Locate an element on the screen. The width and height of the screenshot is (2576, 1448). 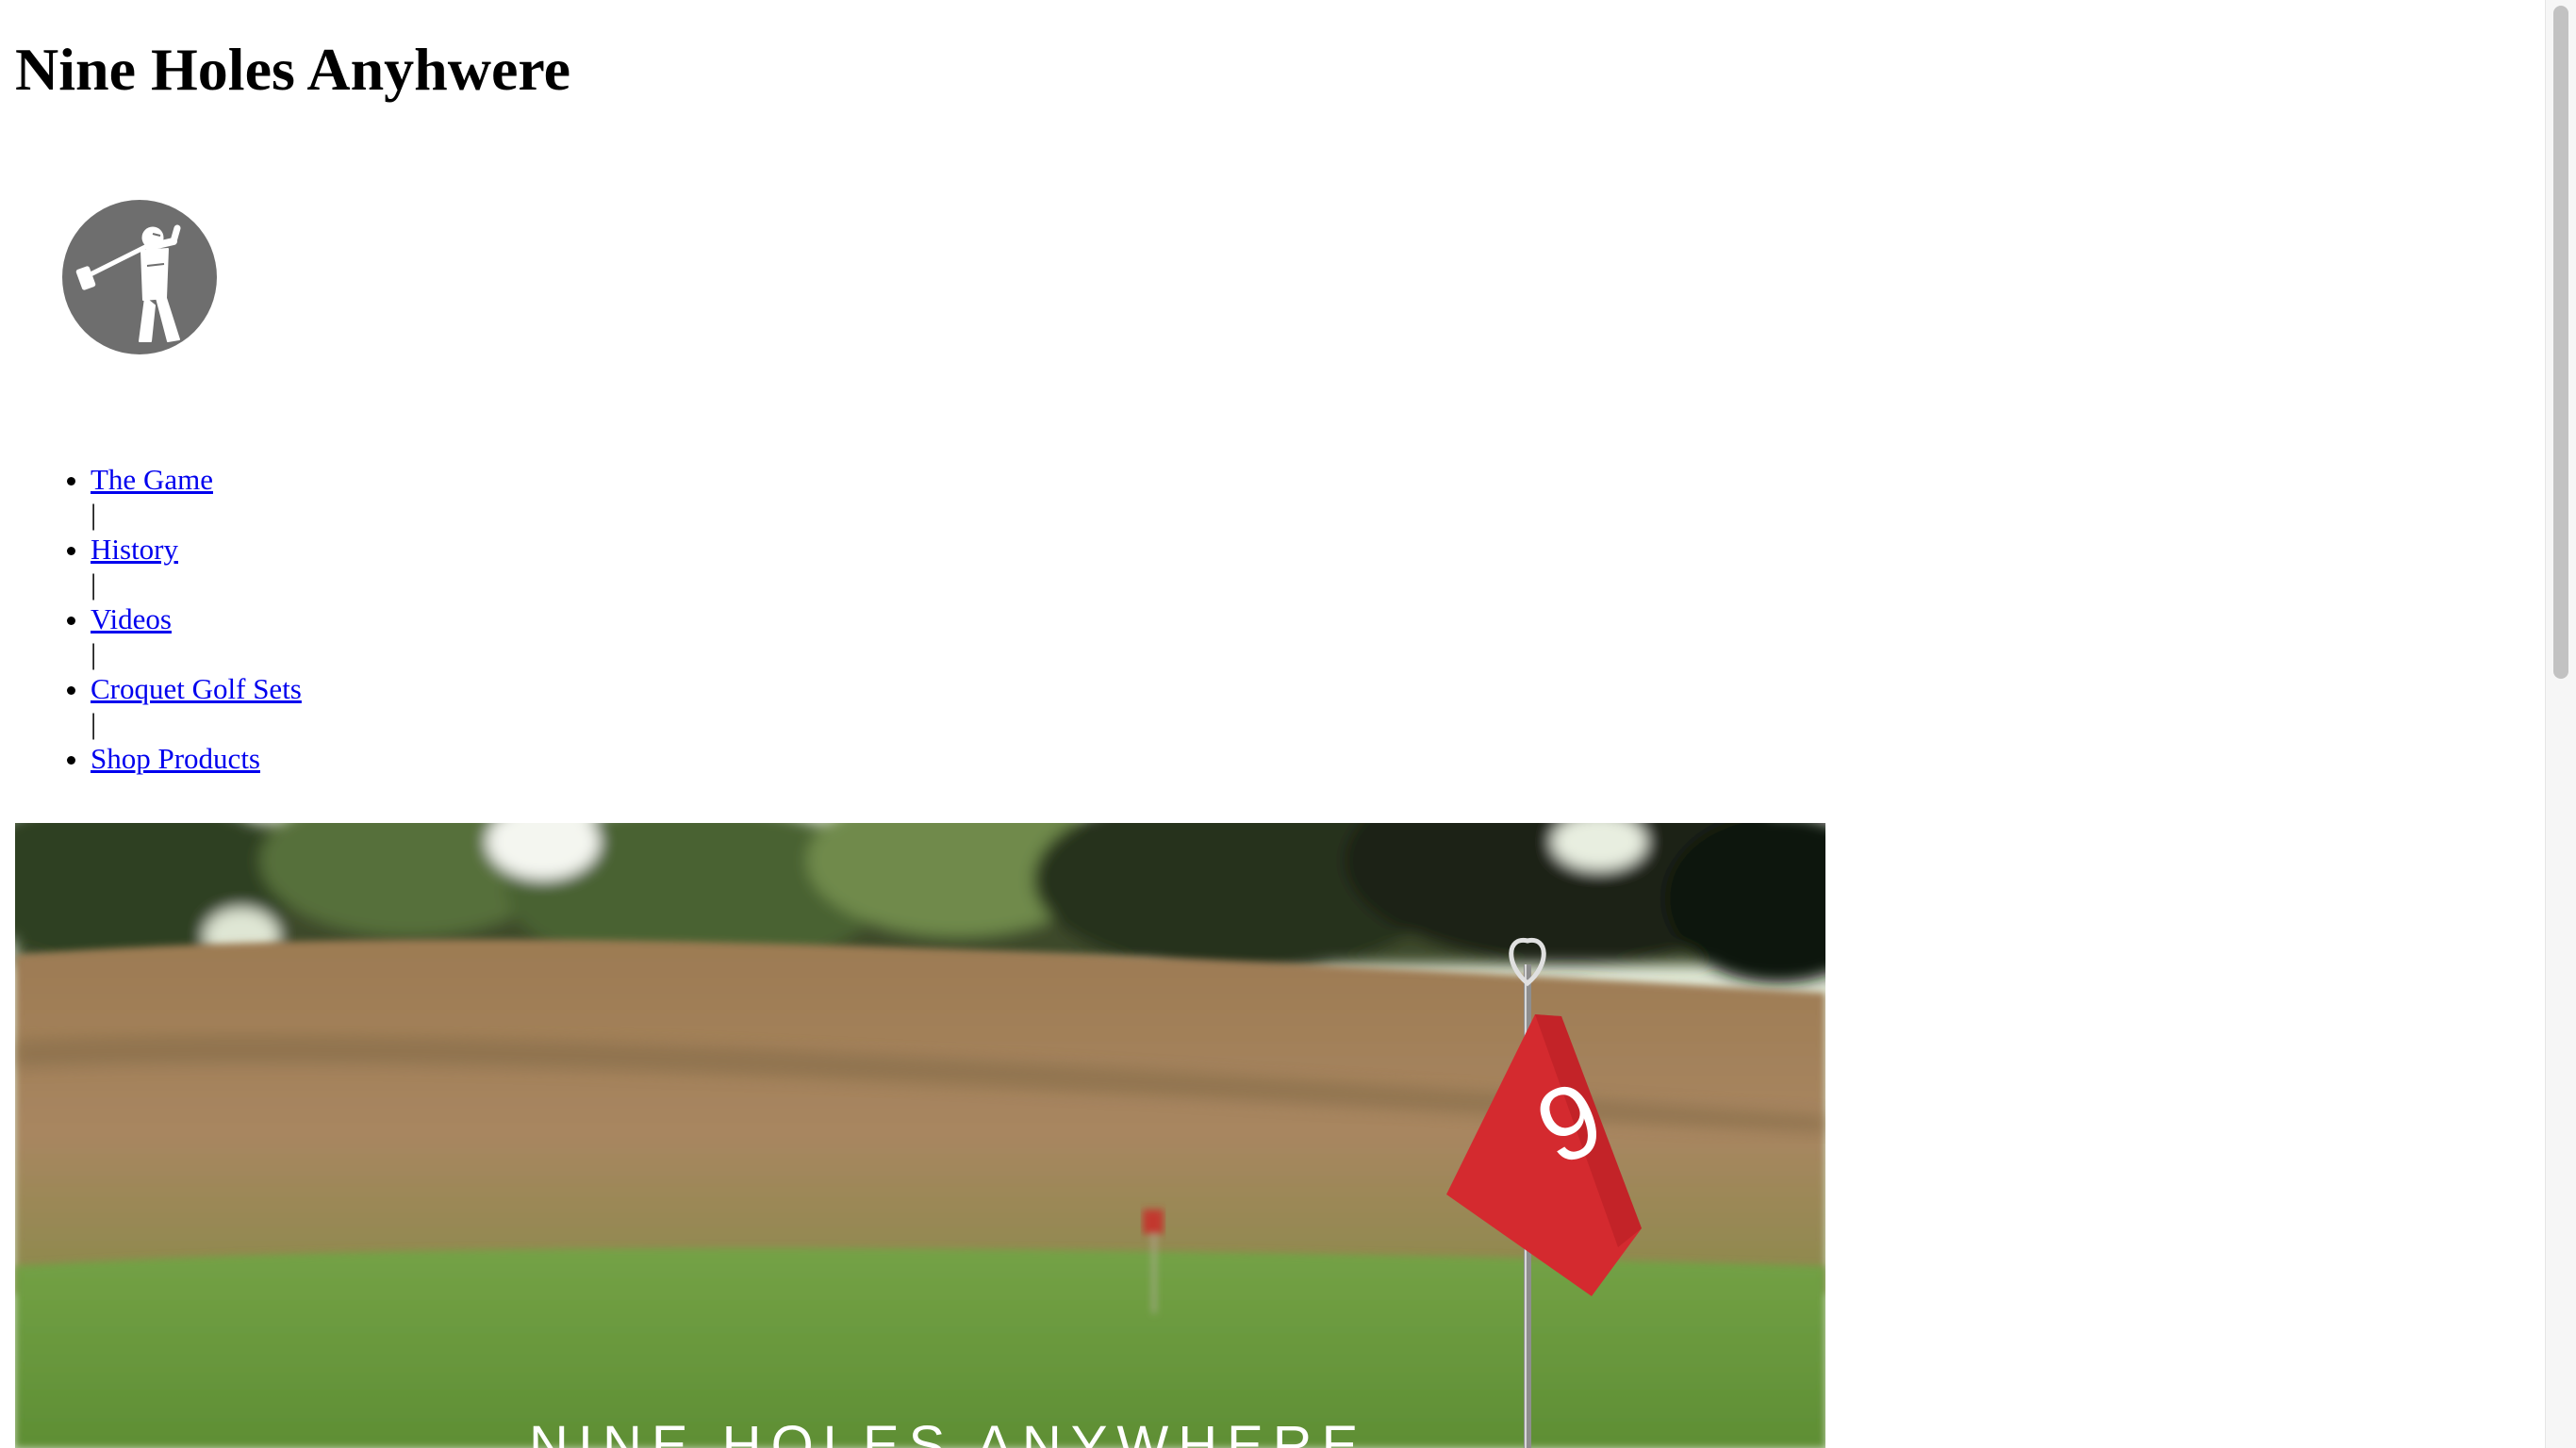
scrollbar-thumb is located at coordinates (2560, 342).